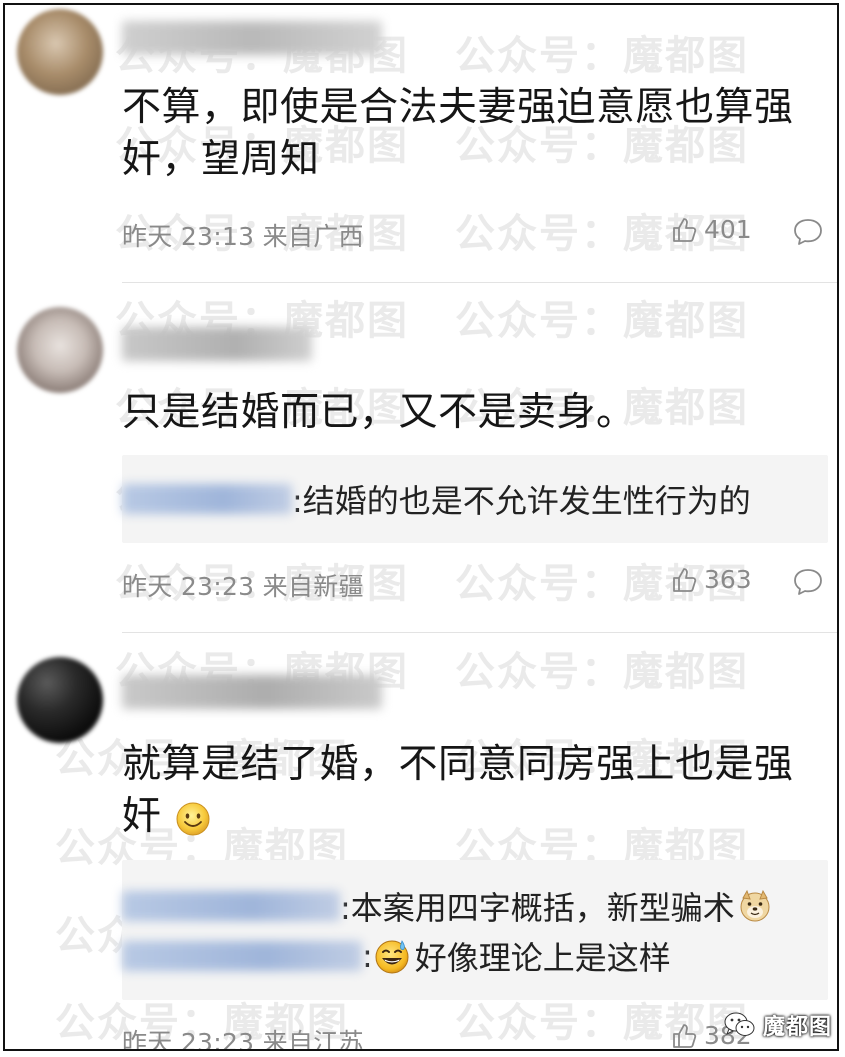 Image resolution: width=845 pixels, height=1057 pixels. What do you see at coordinates (458, 790) in the screenshot?
I see `comment-text-content: 就算是结了婚，不同意同房强上也是强奸` at bounding box center [458, 790].